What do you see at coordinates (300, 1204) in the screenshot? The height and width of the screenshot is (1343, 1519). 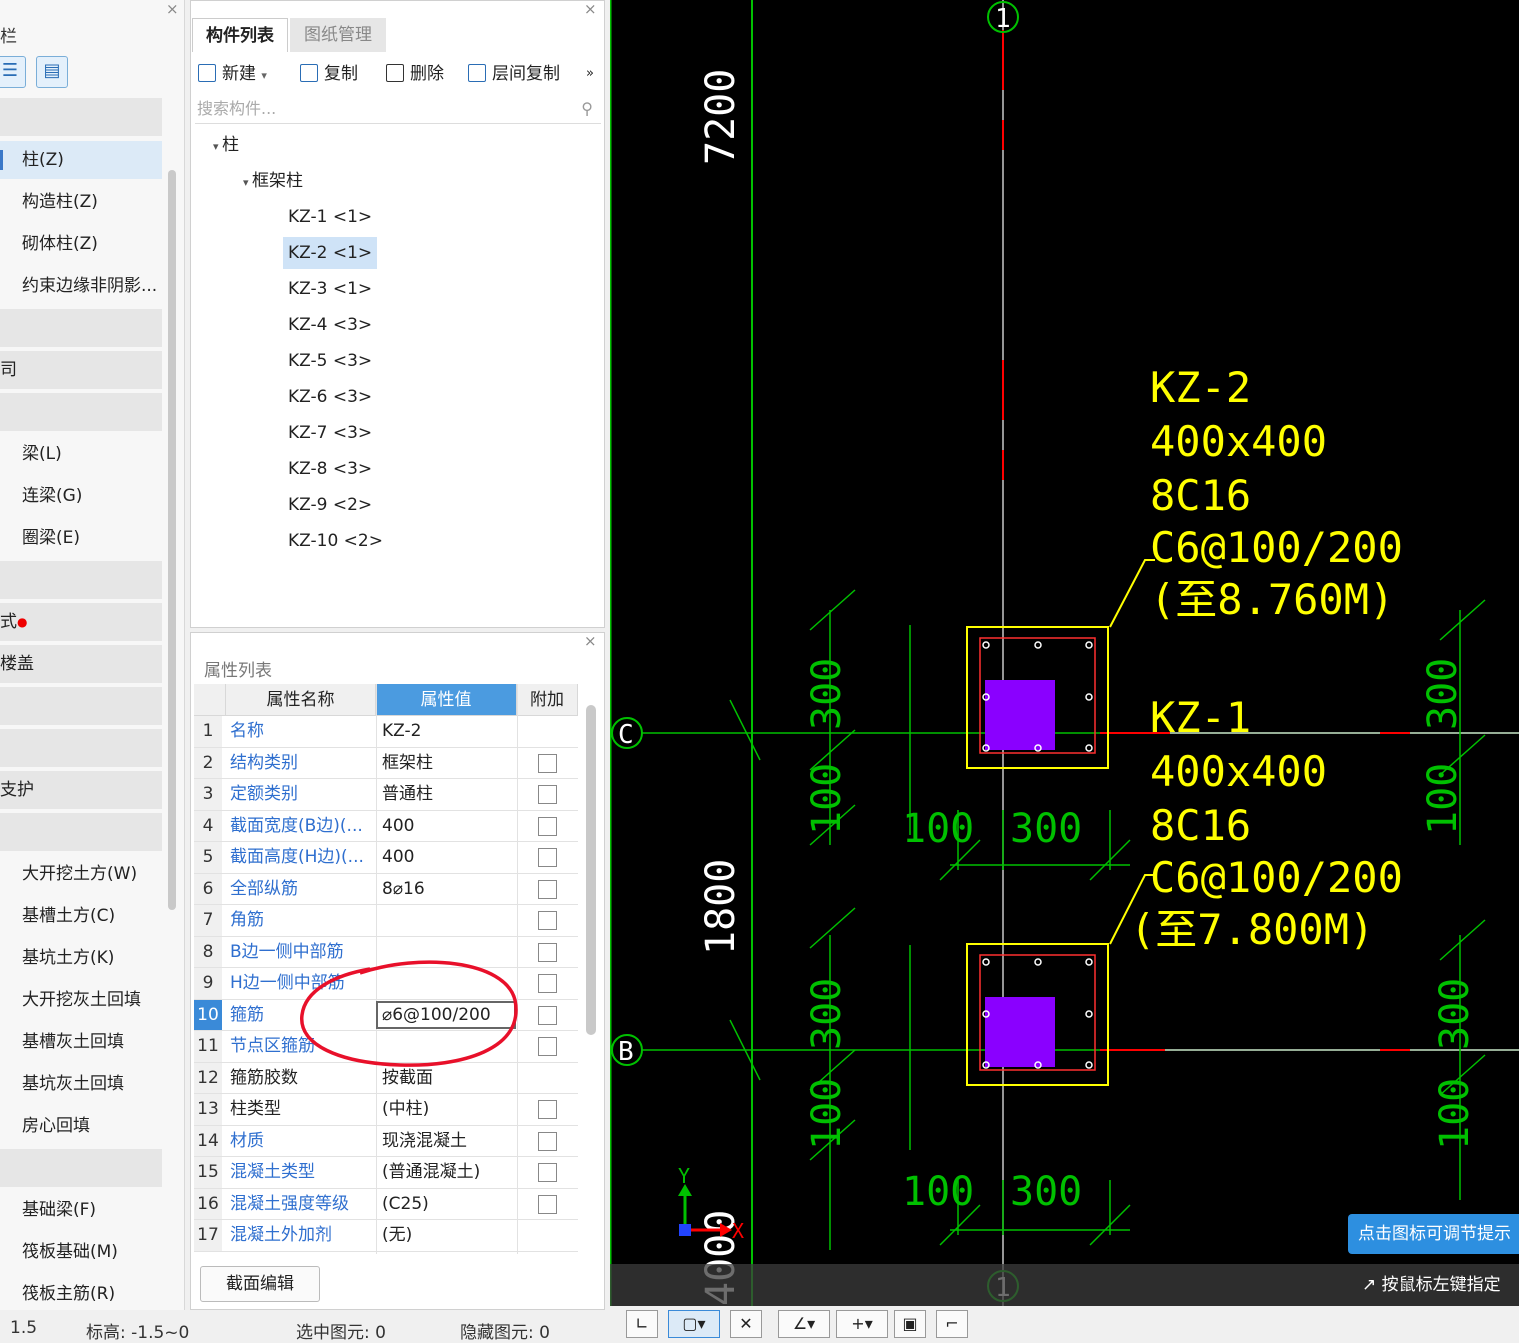 I see `property-name: 混凝土强度等级` at bounding box center [300, 1204].